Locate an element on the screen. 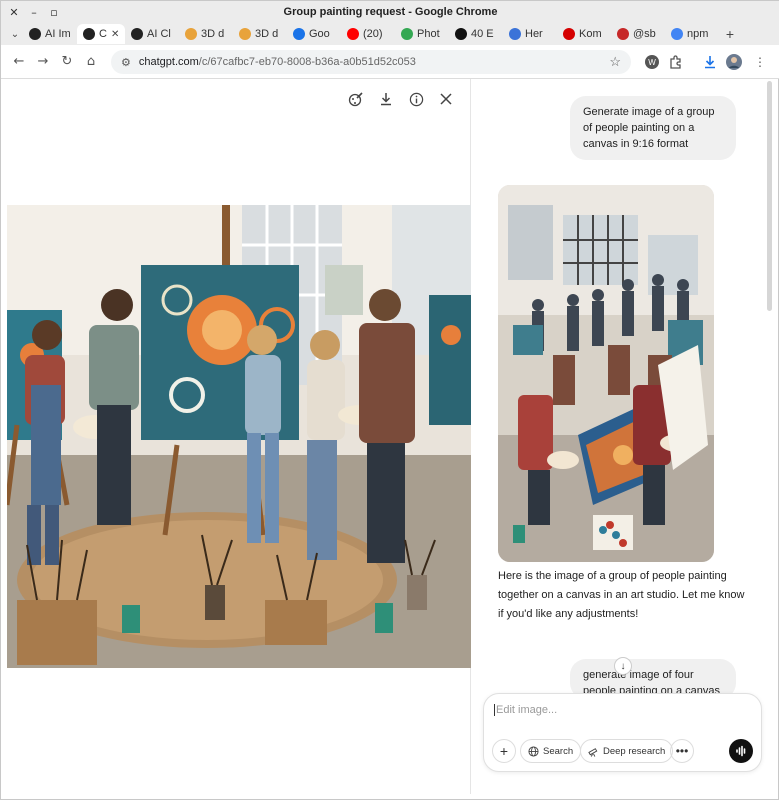 This screenshot has width=779, height=800. download-image-icon is located at coordinates (386, 99).